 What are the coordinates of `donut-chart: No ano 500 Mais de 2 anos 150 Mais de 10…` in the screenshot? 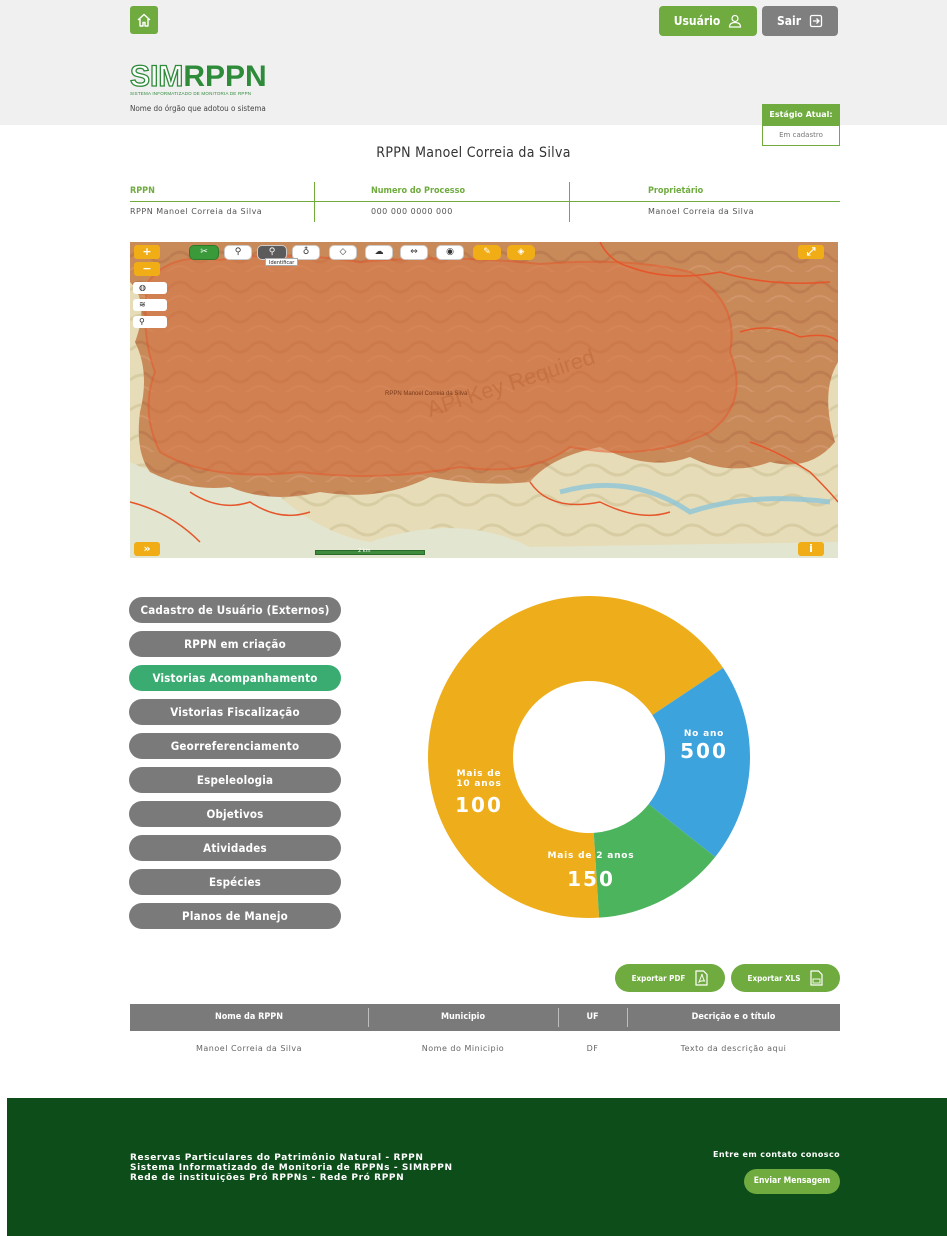 It's located at (589, 757).